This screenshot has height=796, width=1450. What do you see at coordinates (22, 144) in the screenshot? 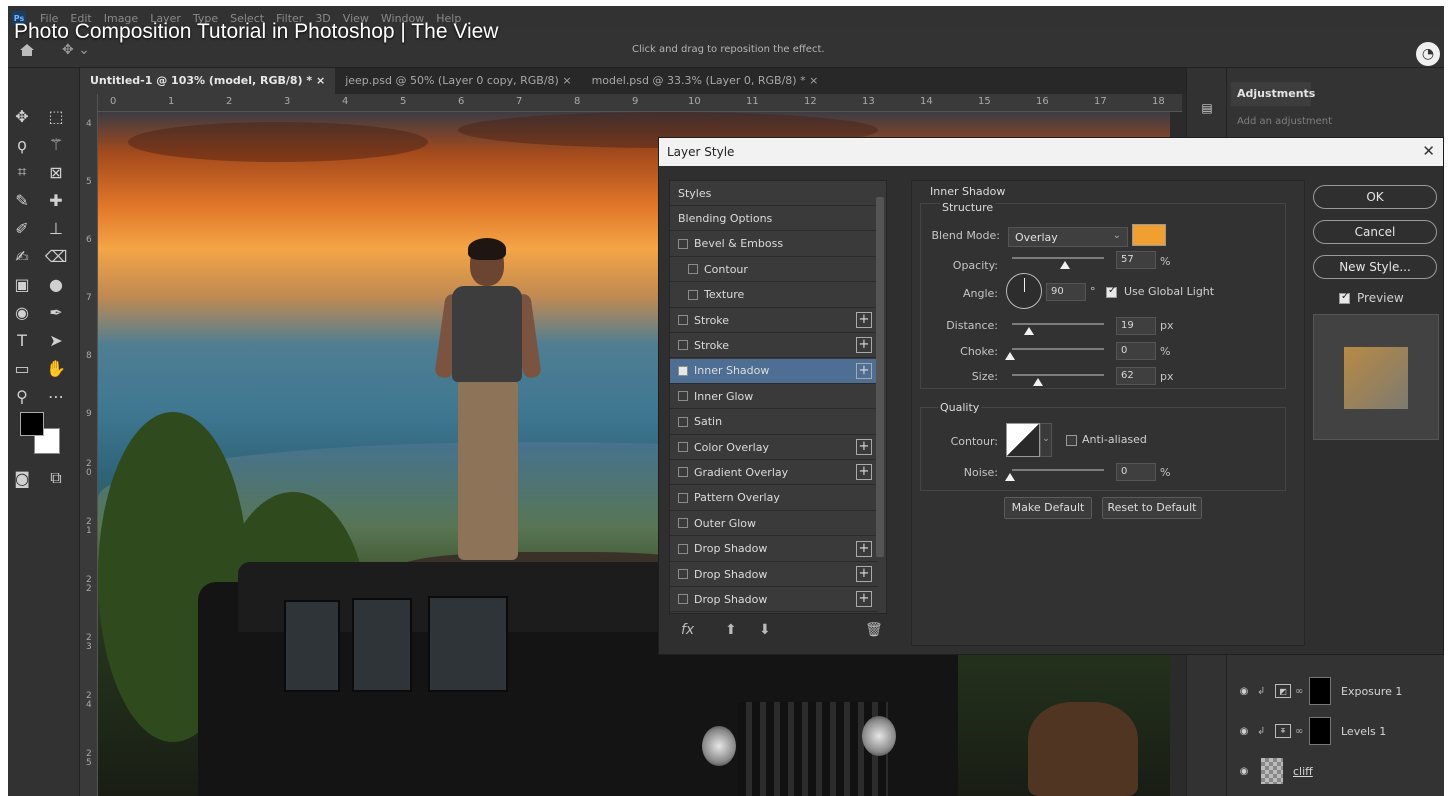
I see `lasso-tool-icon: ϙ` at bounding box center [22, 144].